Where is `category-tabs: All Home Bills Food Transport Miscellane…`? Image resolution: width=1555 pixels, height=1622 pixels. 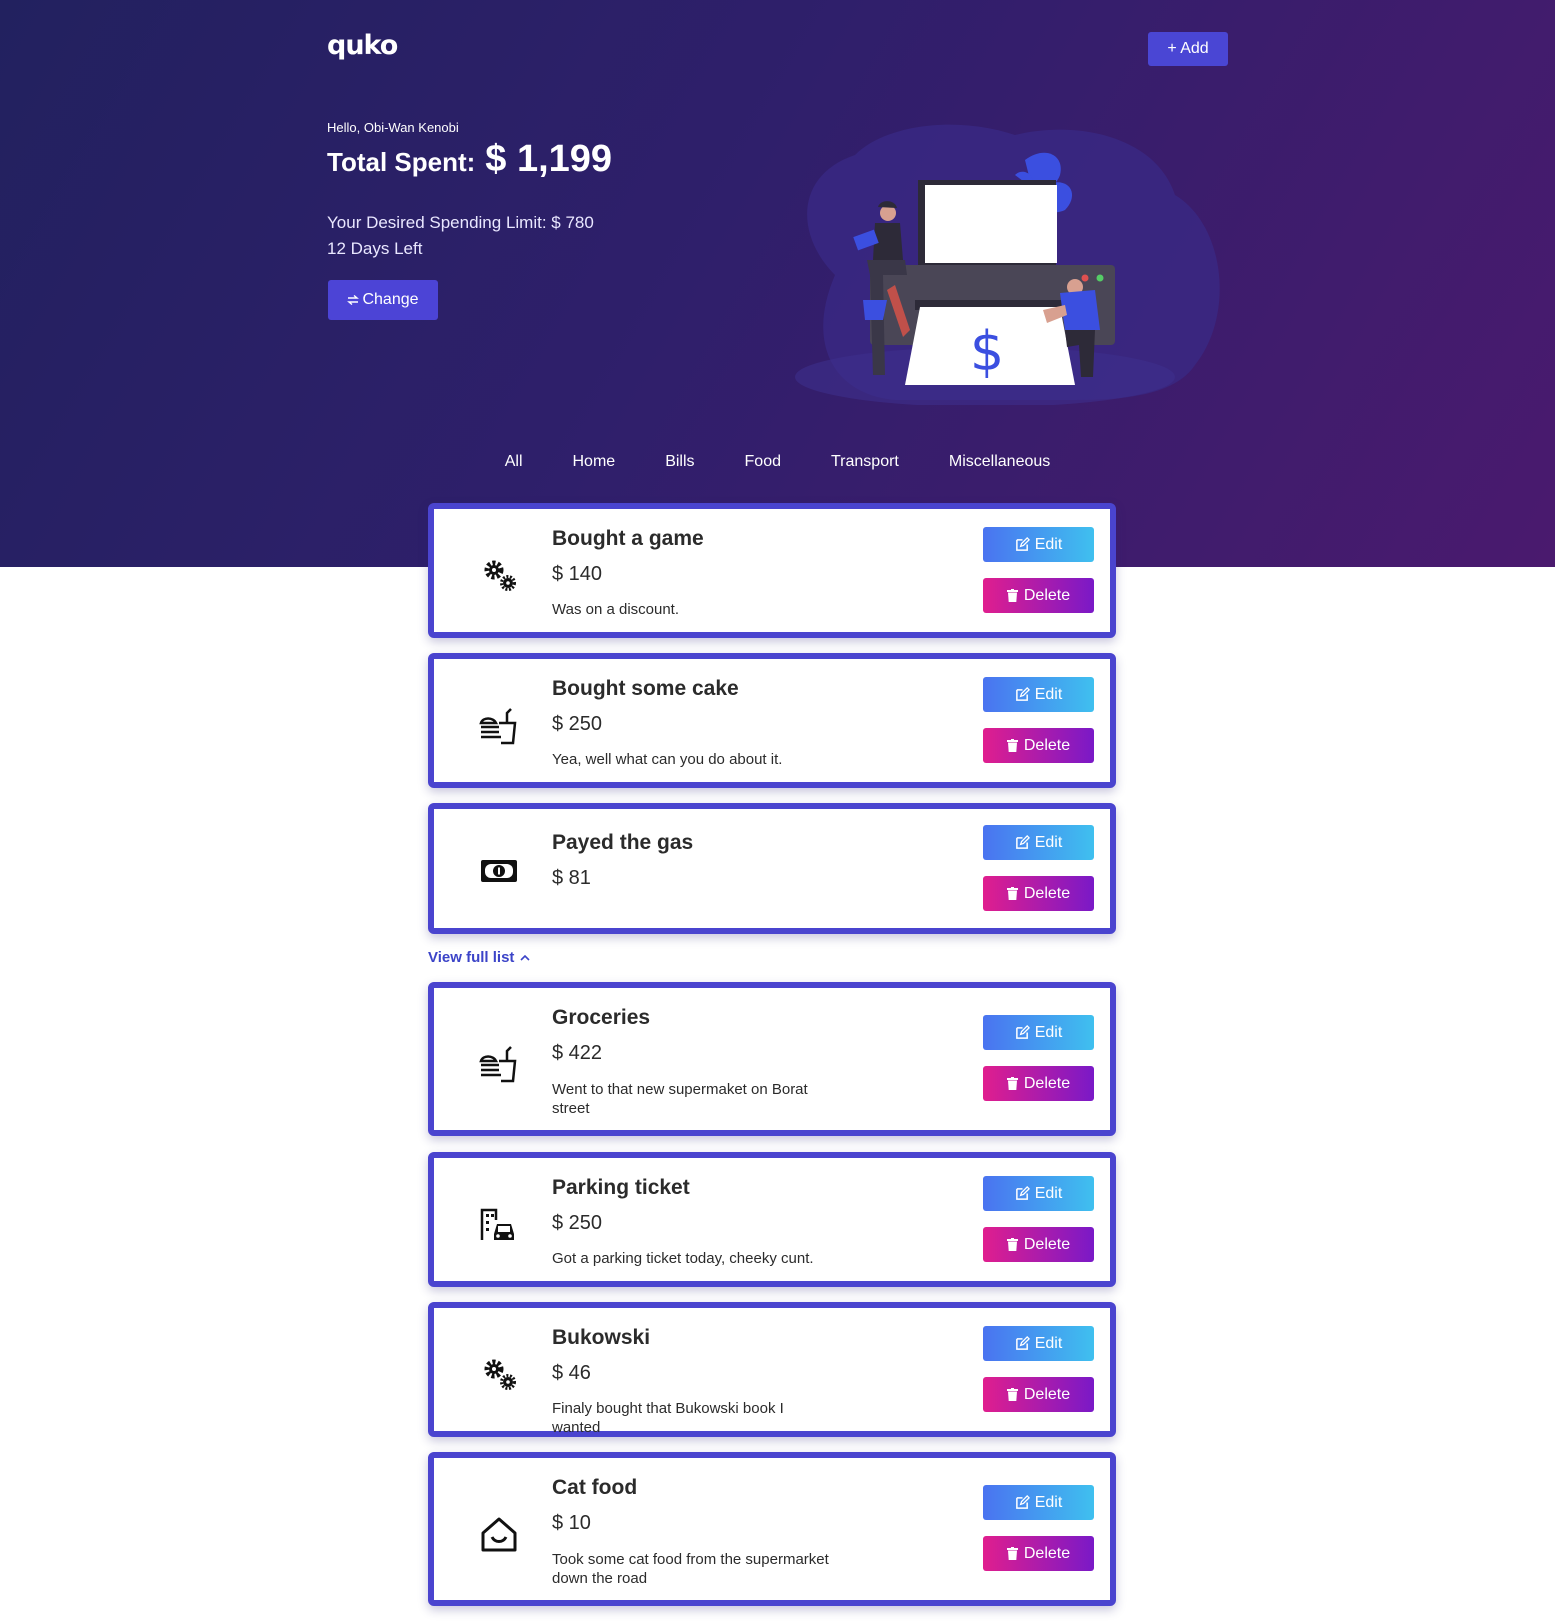
category-tabs: All Home Bills Food Transport Miscellane… is located at coordinates (777, 462).